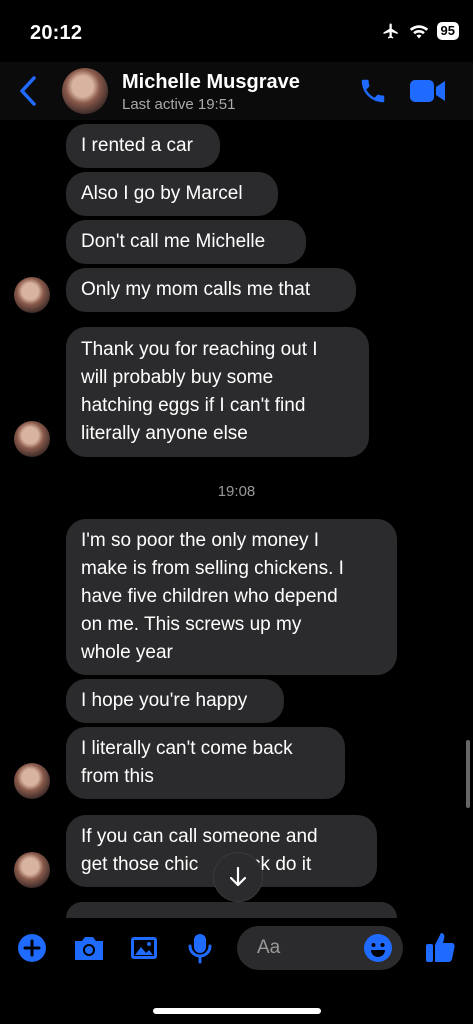 Image resolution: width=473 pixels, height=1024 pixels. Describe the element at coordinates (162, 193) in the screenshot. I see `message-text: Also I go by Marcel` at that location.